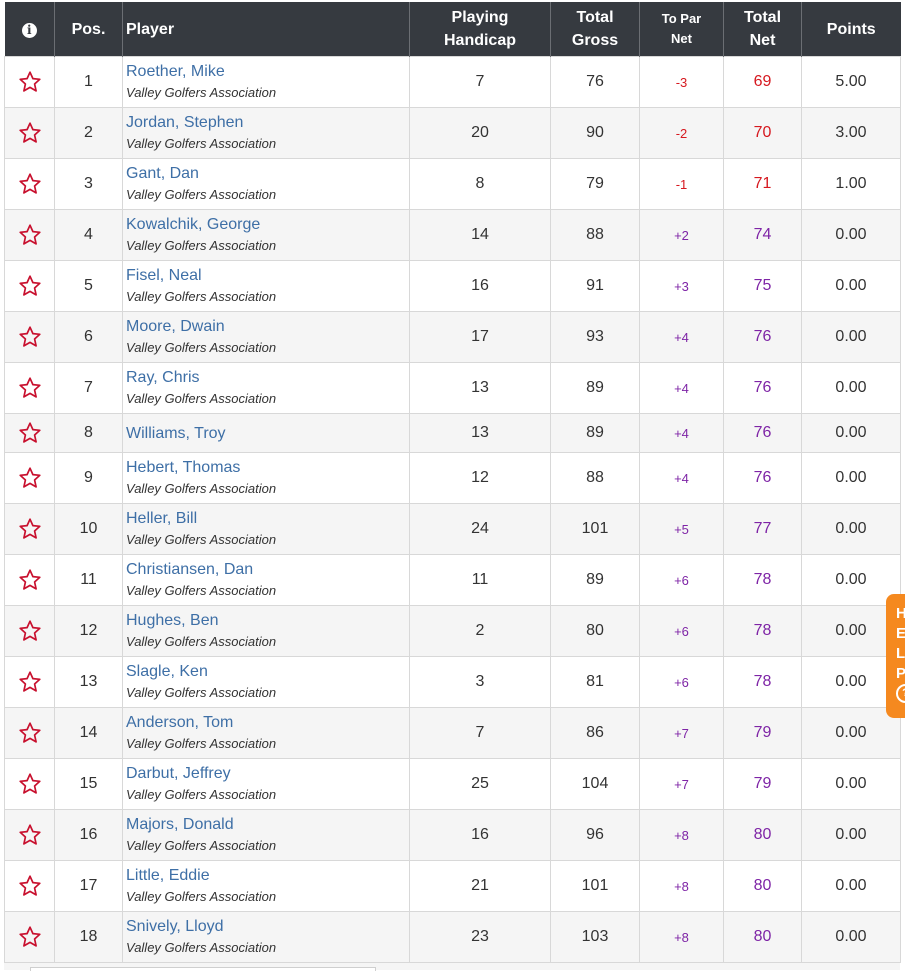 The width and height of the screenshot is (905, 971). What do you see at coordinates (267, 224) in the screenshot?
I see `player-name-link: Kowalchik, George` at bounding box center [267, 224].